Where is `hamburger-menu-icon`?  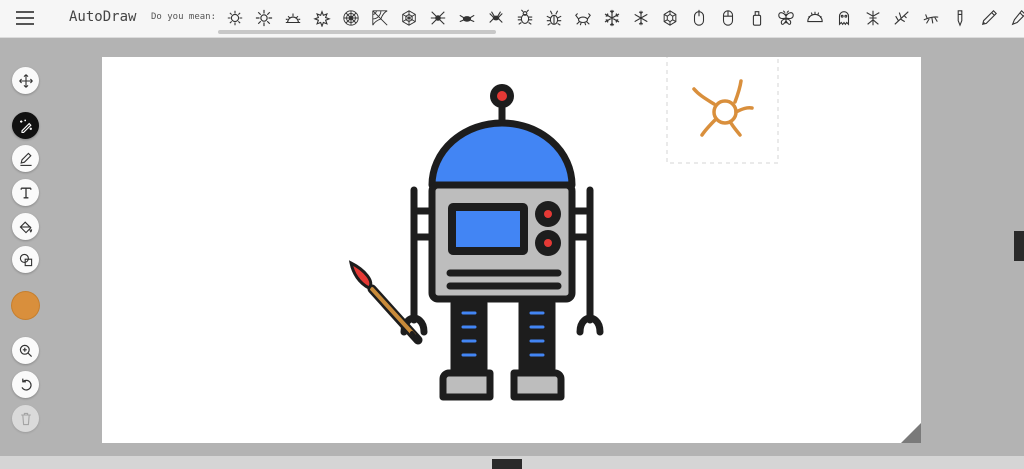 hamburger-menu-icon is located at coordinates (25, 18).